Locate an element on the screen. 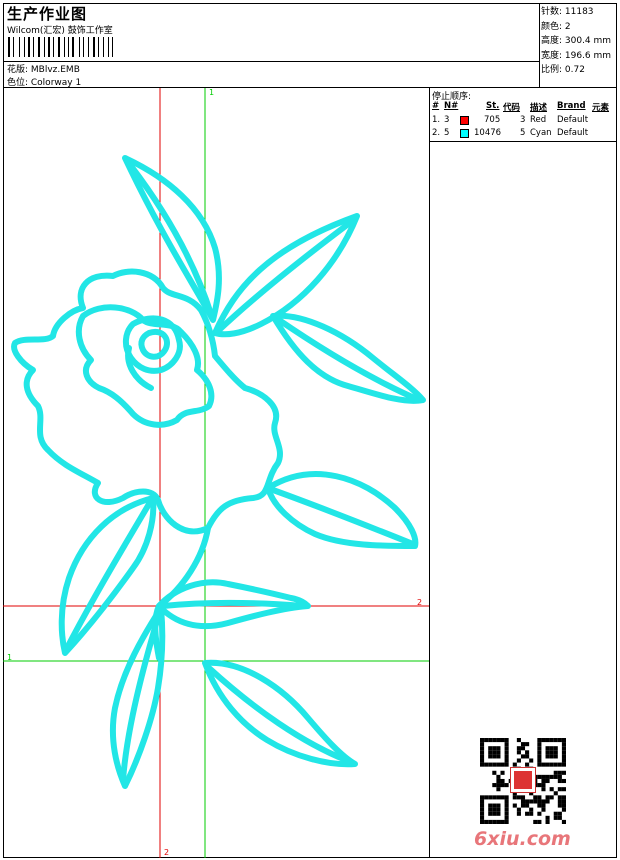 Image resolution: width=620 pixels, height=860 pixels. row-brand: Default is located at coordinates (573, 133).